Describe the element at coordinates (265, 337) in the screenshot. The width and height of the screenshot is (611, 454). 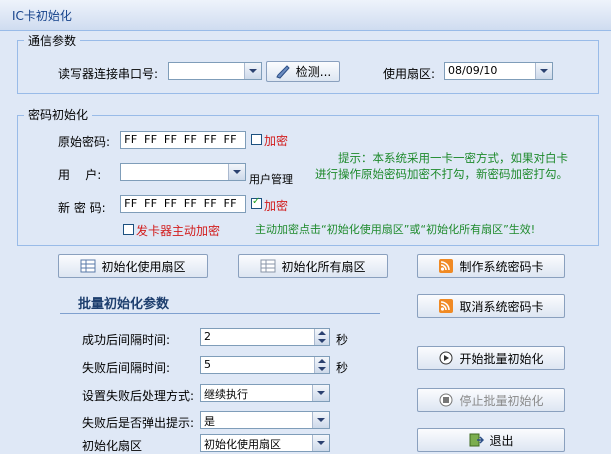
I see `success-interval-spinner: 2` at that location.